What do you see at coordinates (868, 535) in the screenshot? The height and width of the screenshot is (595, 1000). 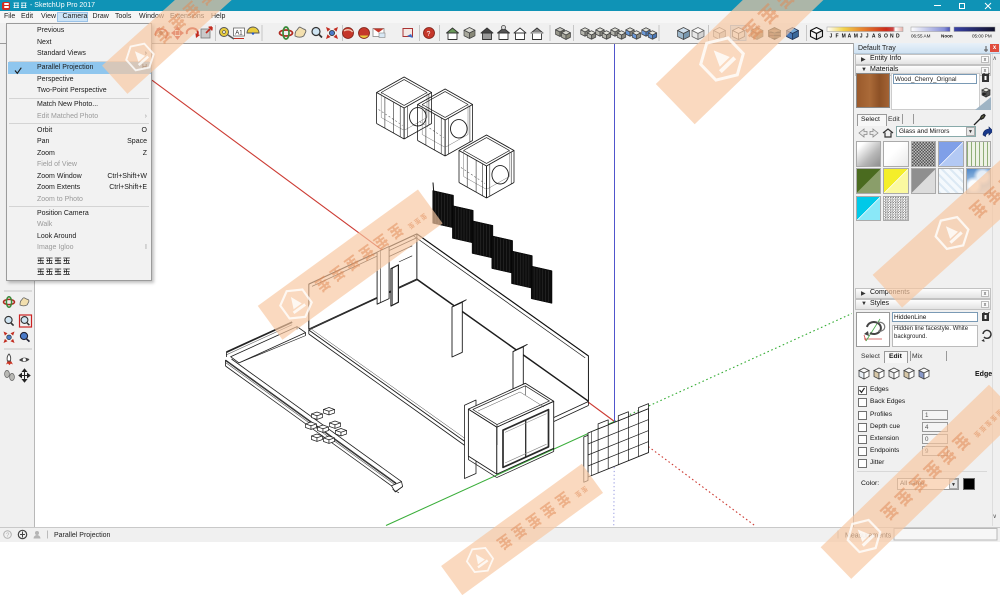 I see `svg-text: Measurements` at bounding box center [868, 535].